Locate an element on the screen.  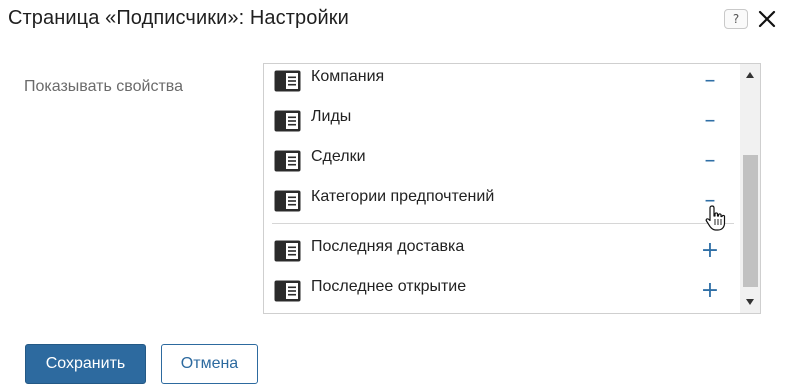
show-properties-label: Показывать свойства is located at coordinates (103, 86).